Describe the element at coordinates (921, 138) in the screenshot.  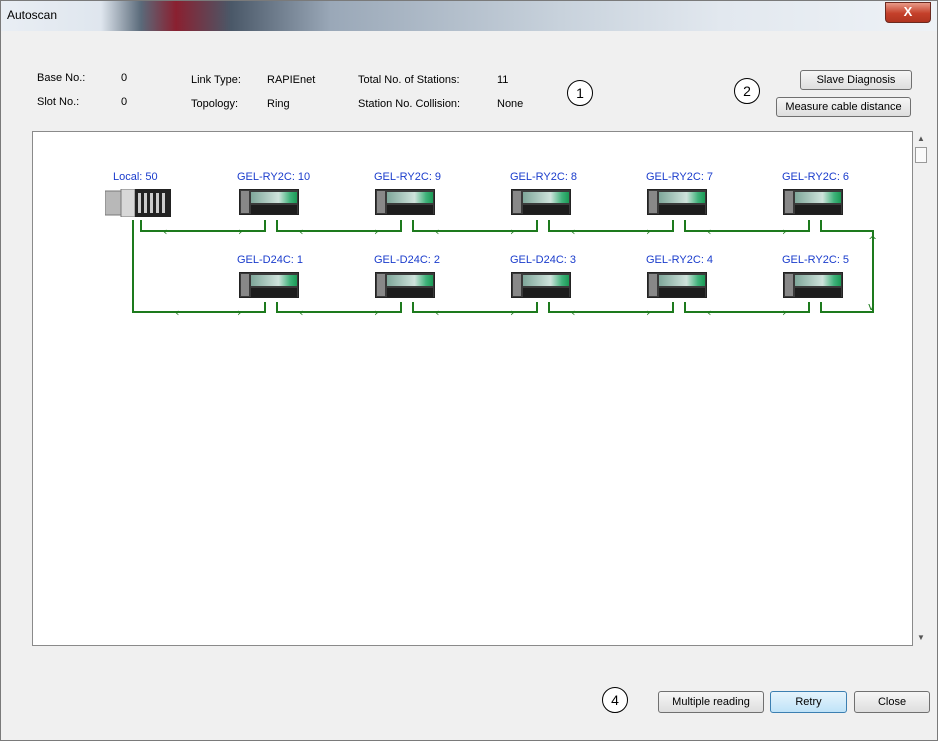
I see `scroll-up-icon: ▲` at that location.